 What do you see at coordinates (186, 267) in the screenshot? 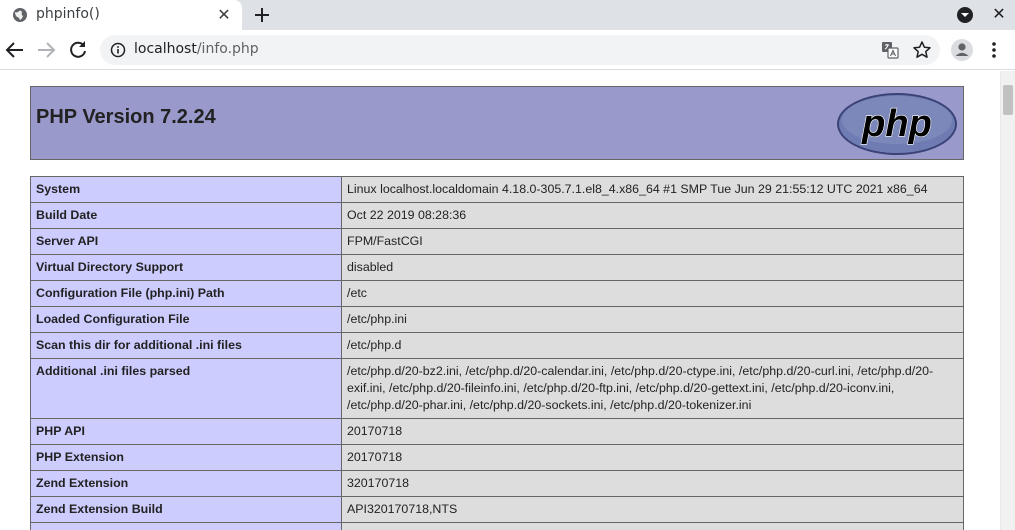
I see `row-key: Virtual Directory Support` at bounding box center [186, 267].